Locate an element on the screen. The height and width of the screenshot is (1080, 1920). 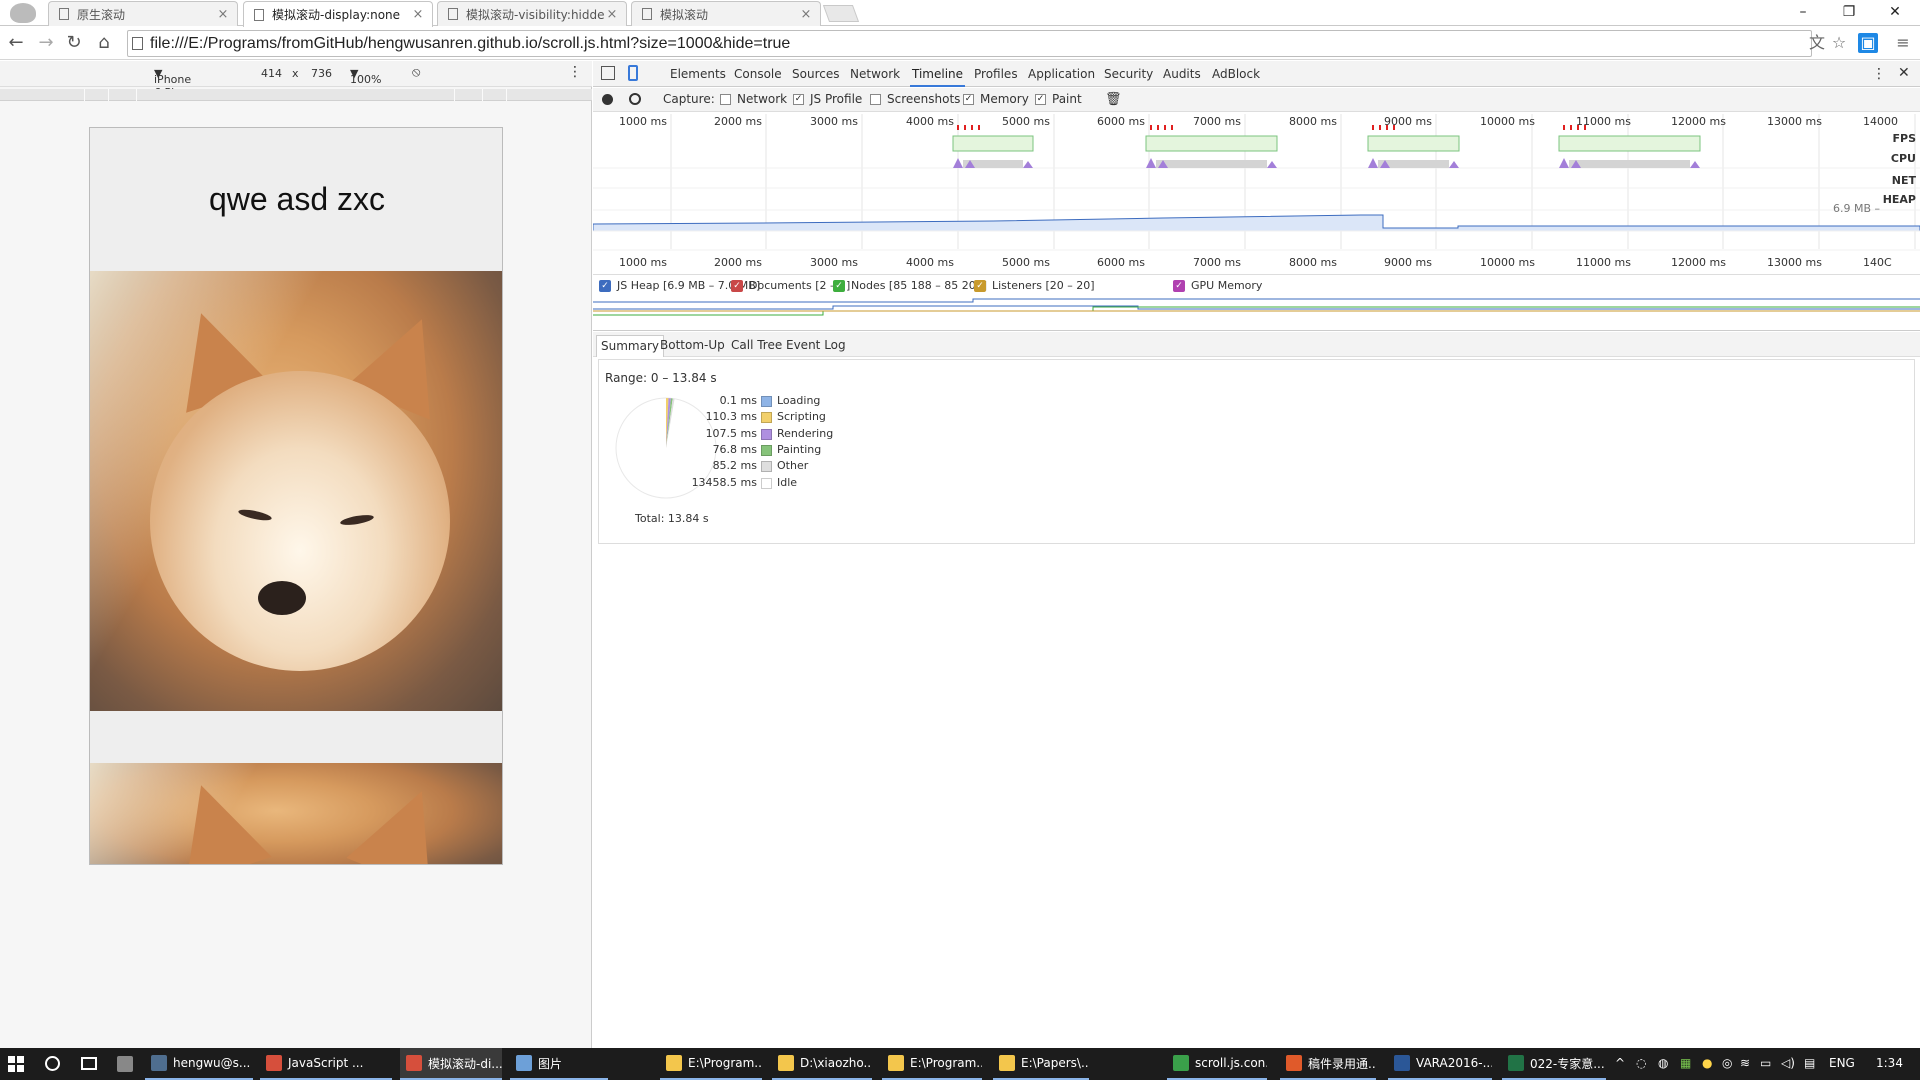
menu-icon: ≡ is located at coordinates (1903, 43).